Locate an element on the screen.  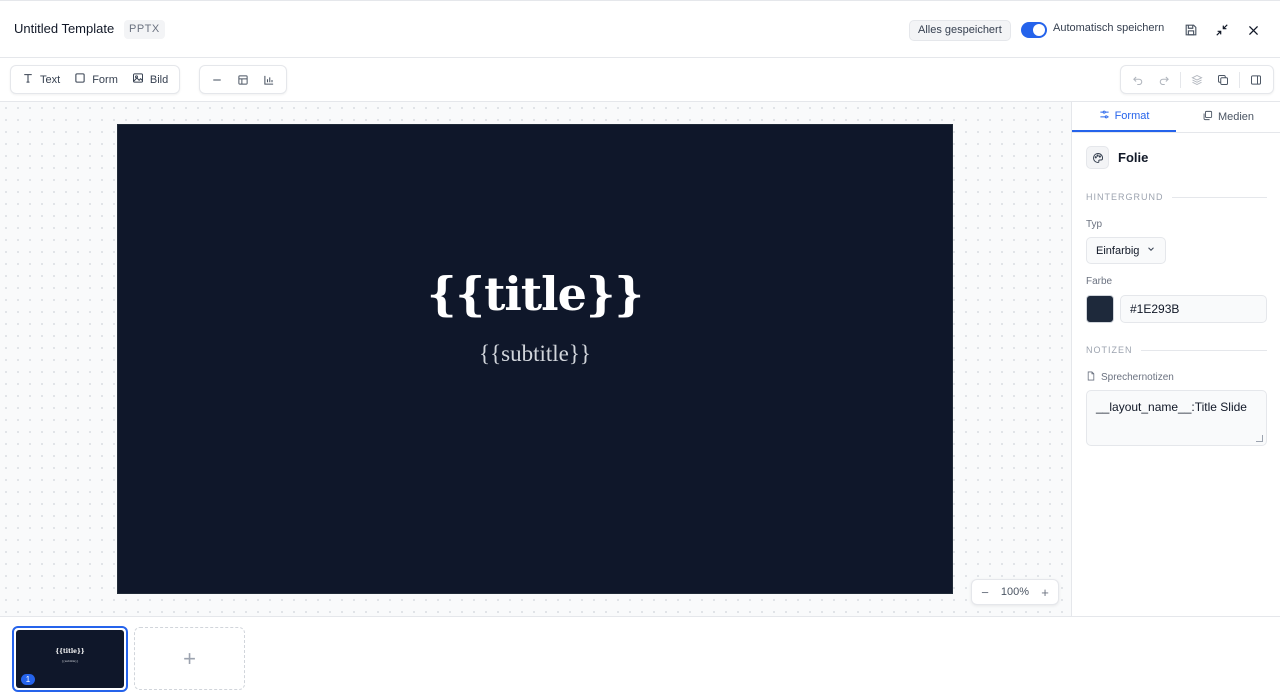
collapse-icon is located at coordinates (1222, 30).